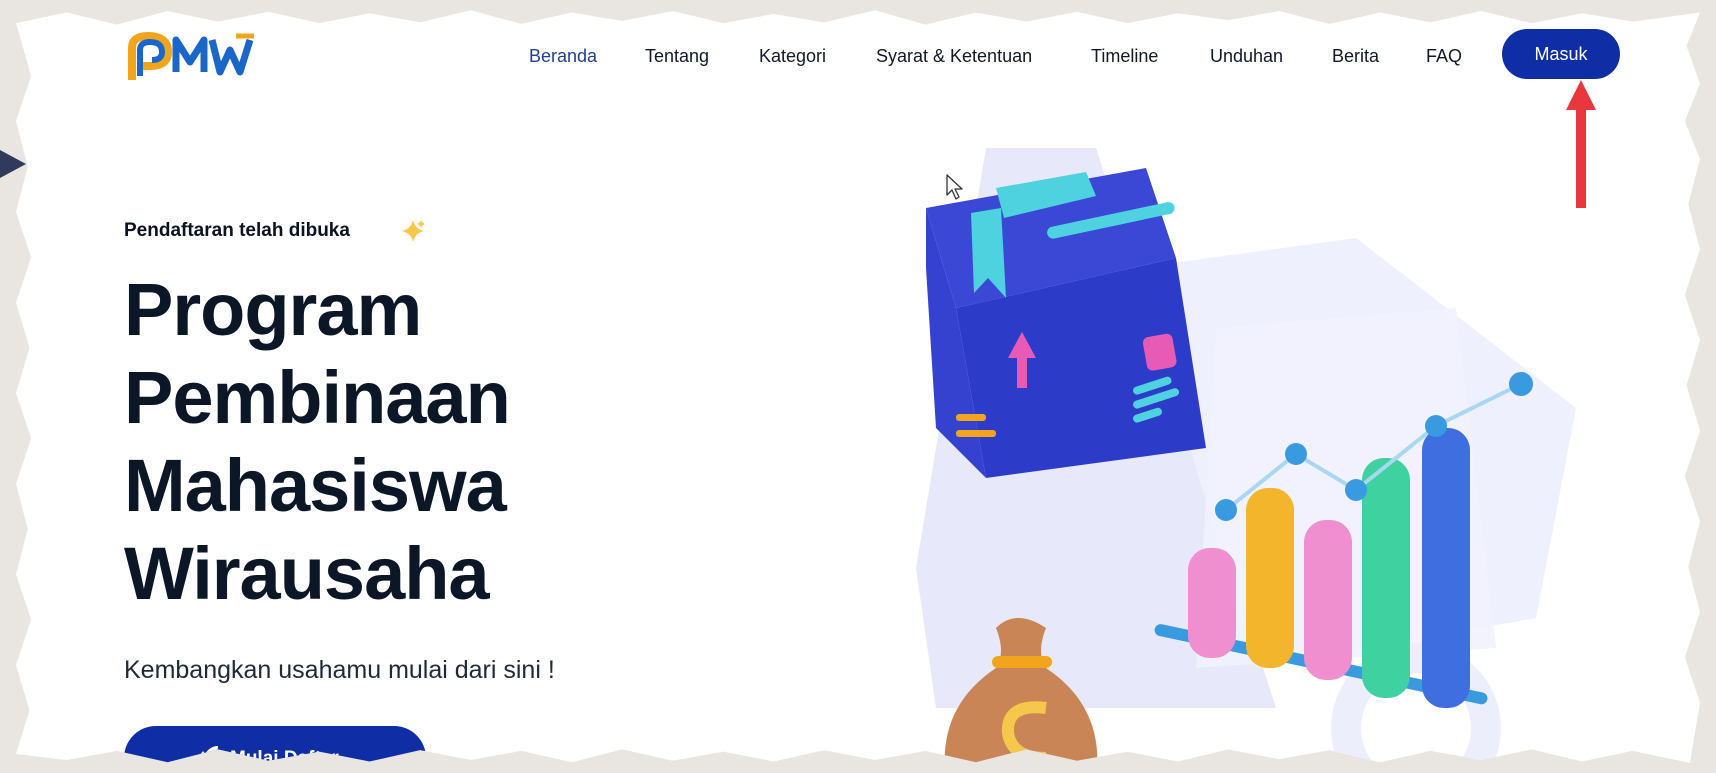 This screenshot has height=773, width=1716. What do you see at coordinates (273, 309) in the screenshot?
I see `title-line: Program` at bounding box center [273, 309].